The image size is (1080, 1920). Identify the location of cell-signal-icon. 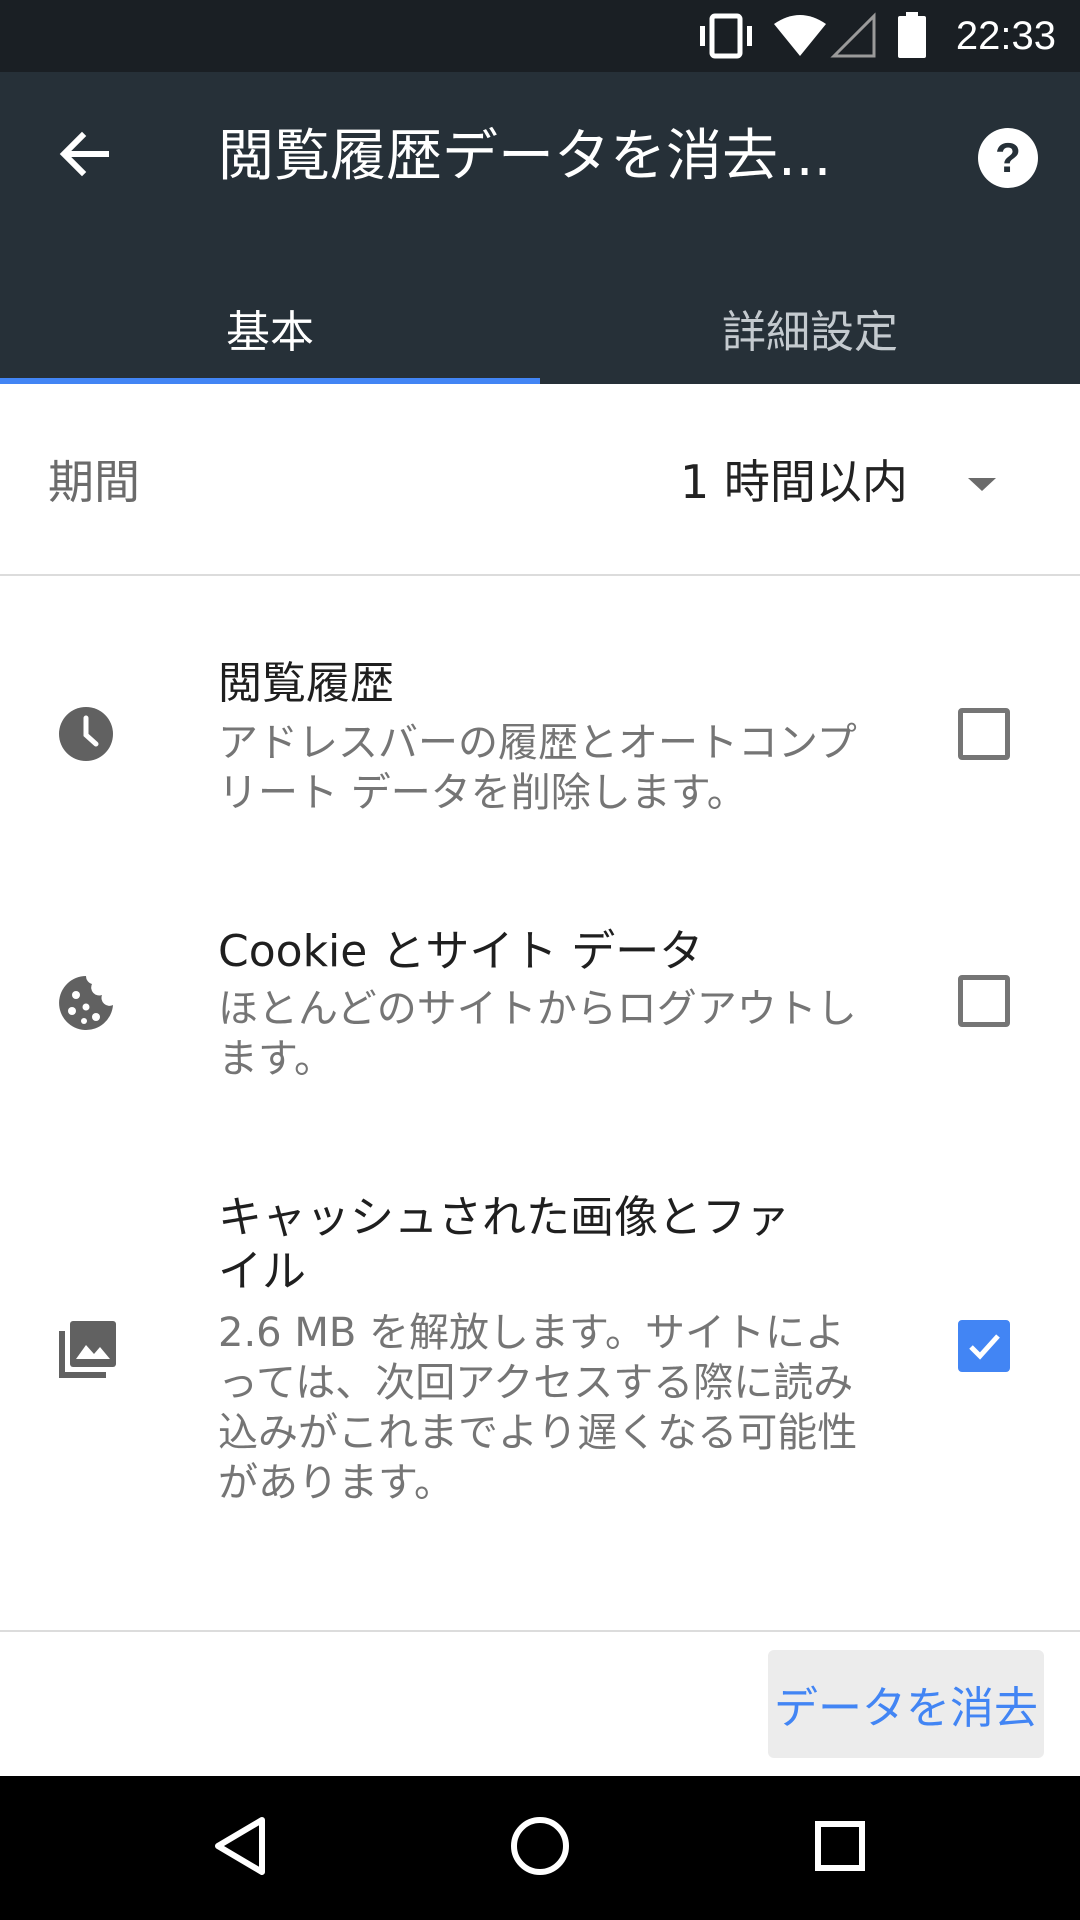
(854, 38).